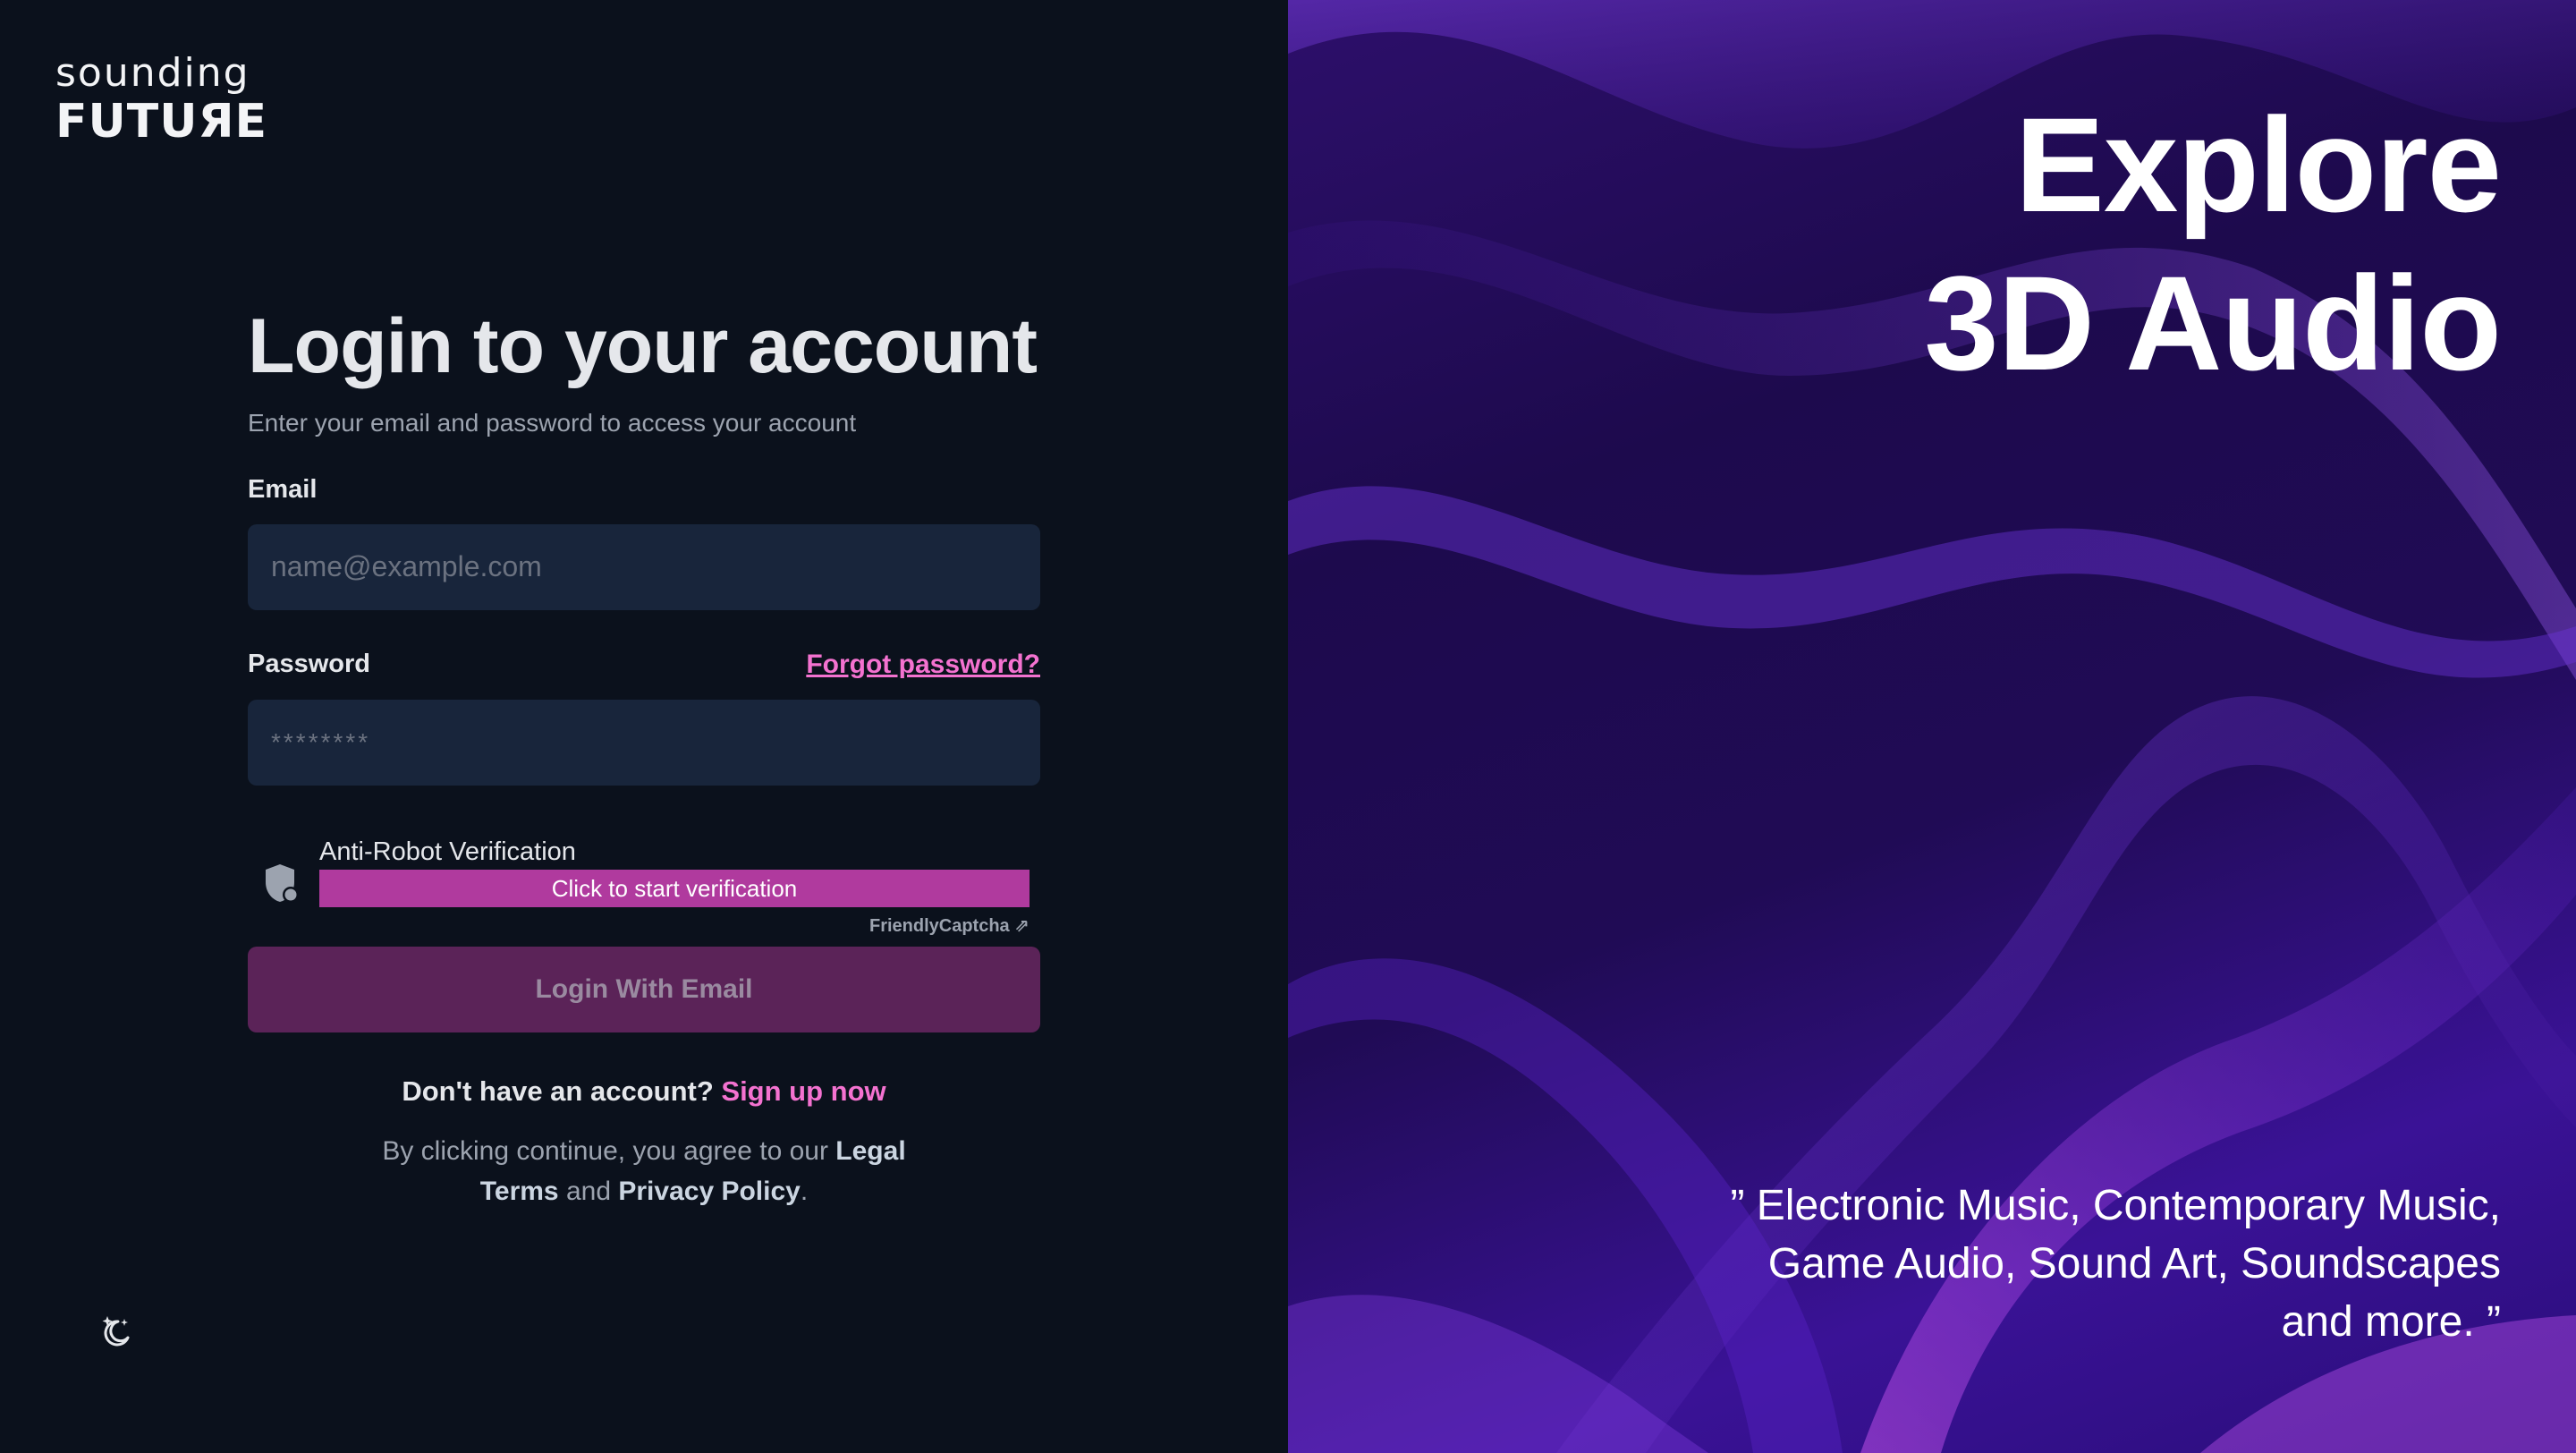 This screenshot has height=1453, width=2576. What do you see at coordinates (644, 742) in the screenshot?
I see `password-field: ********` at bounding box center [644, 742].